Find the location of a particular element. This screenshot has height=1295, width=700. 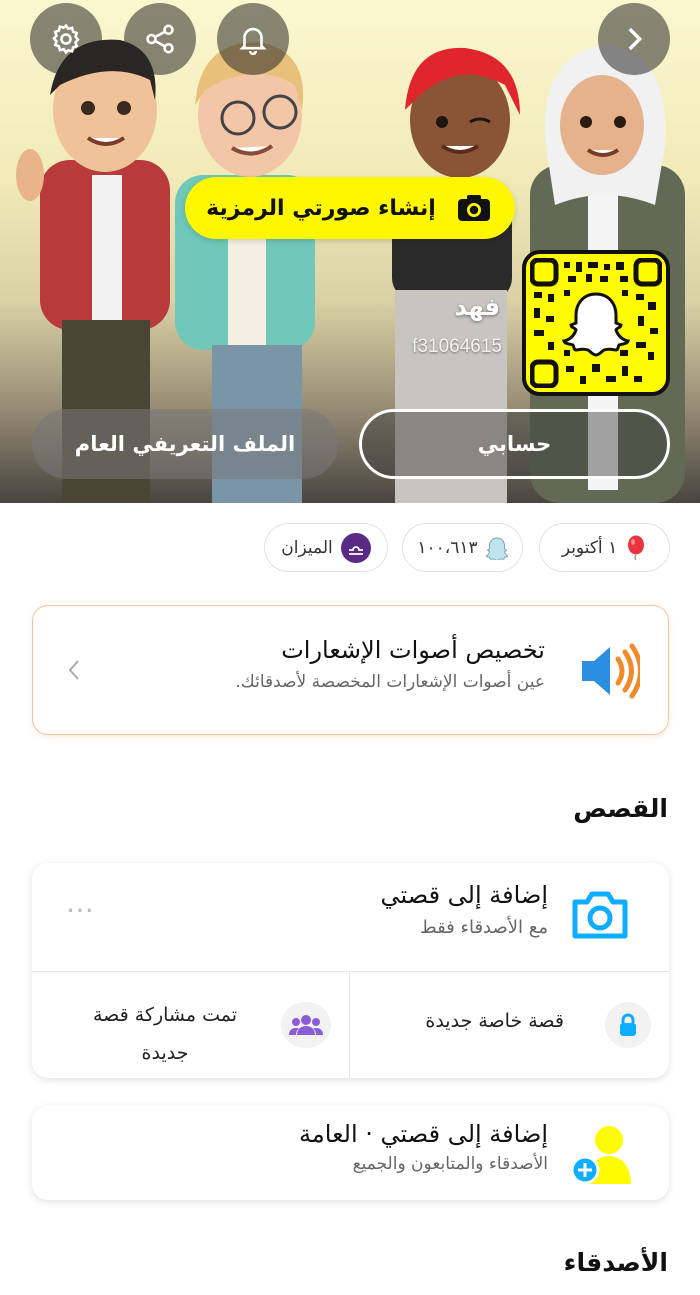

snapcode is located at coordinates (596, 323).